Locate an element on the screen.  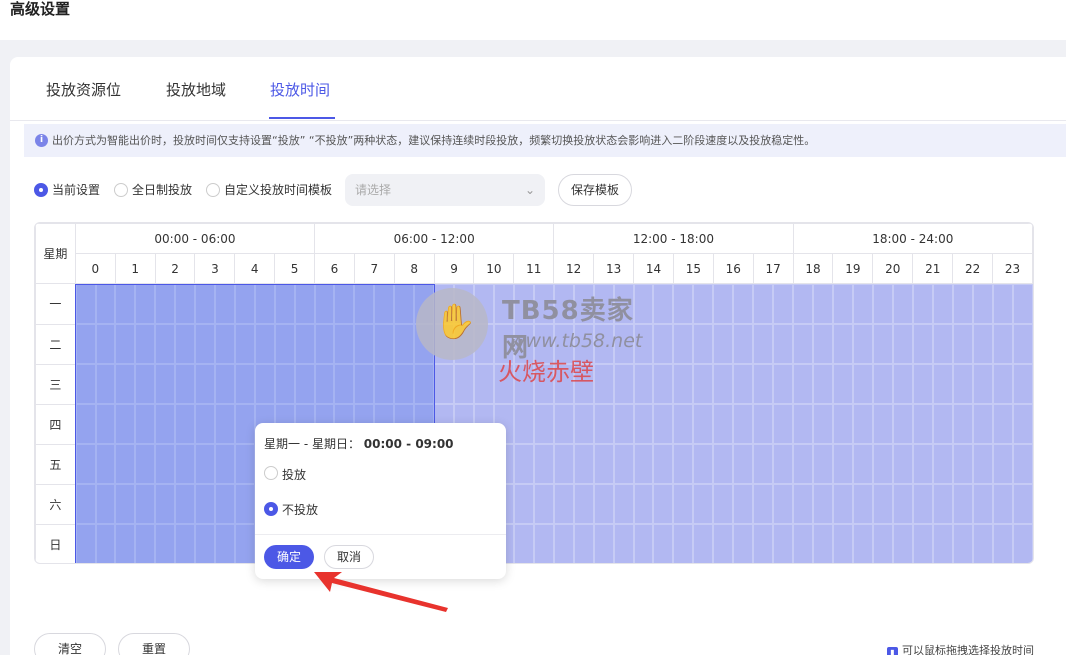
radio-custom-template is located at coordinates (213, 190).